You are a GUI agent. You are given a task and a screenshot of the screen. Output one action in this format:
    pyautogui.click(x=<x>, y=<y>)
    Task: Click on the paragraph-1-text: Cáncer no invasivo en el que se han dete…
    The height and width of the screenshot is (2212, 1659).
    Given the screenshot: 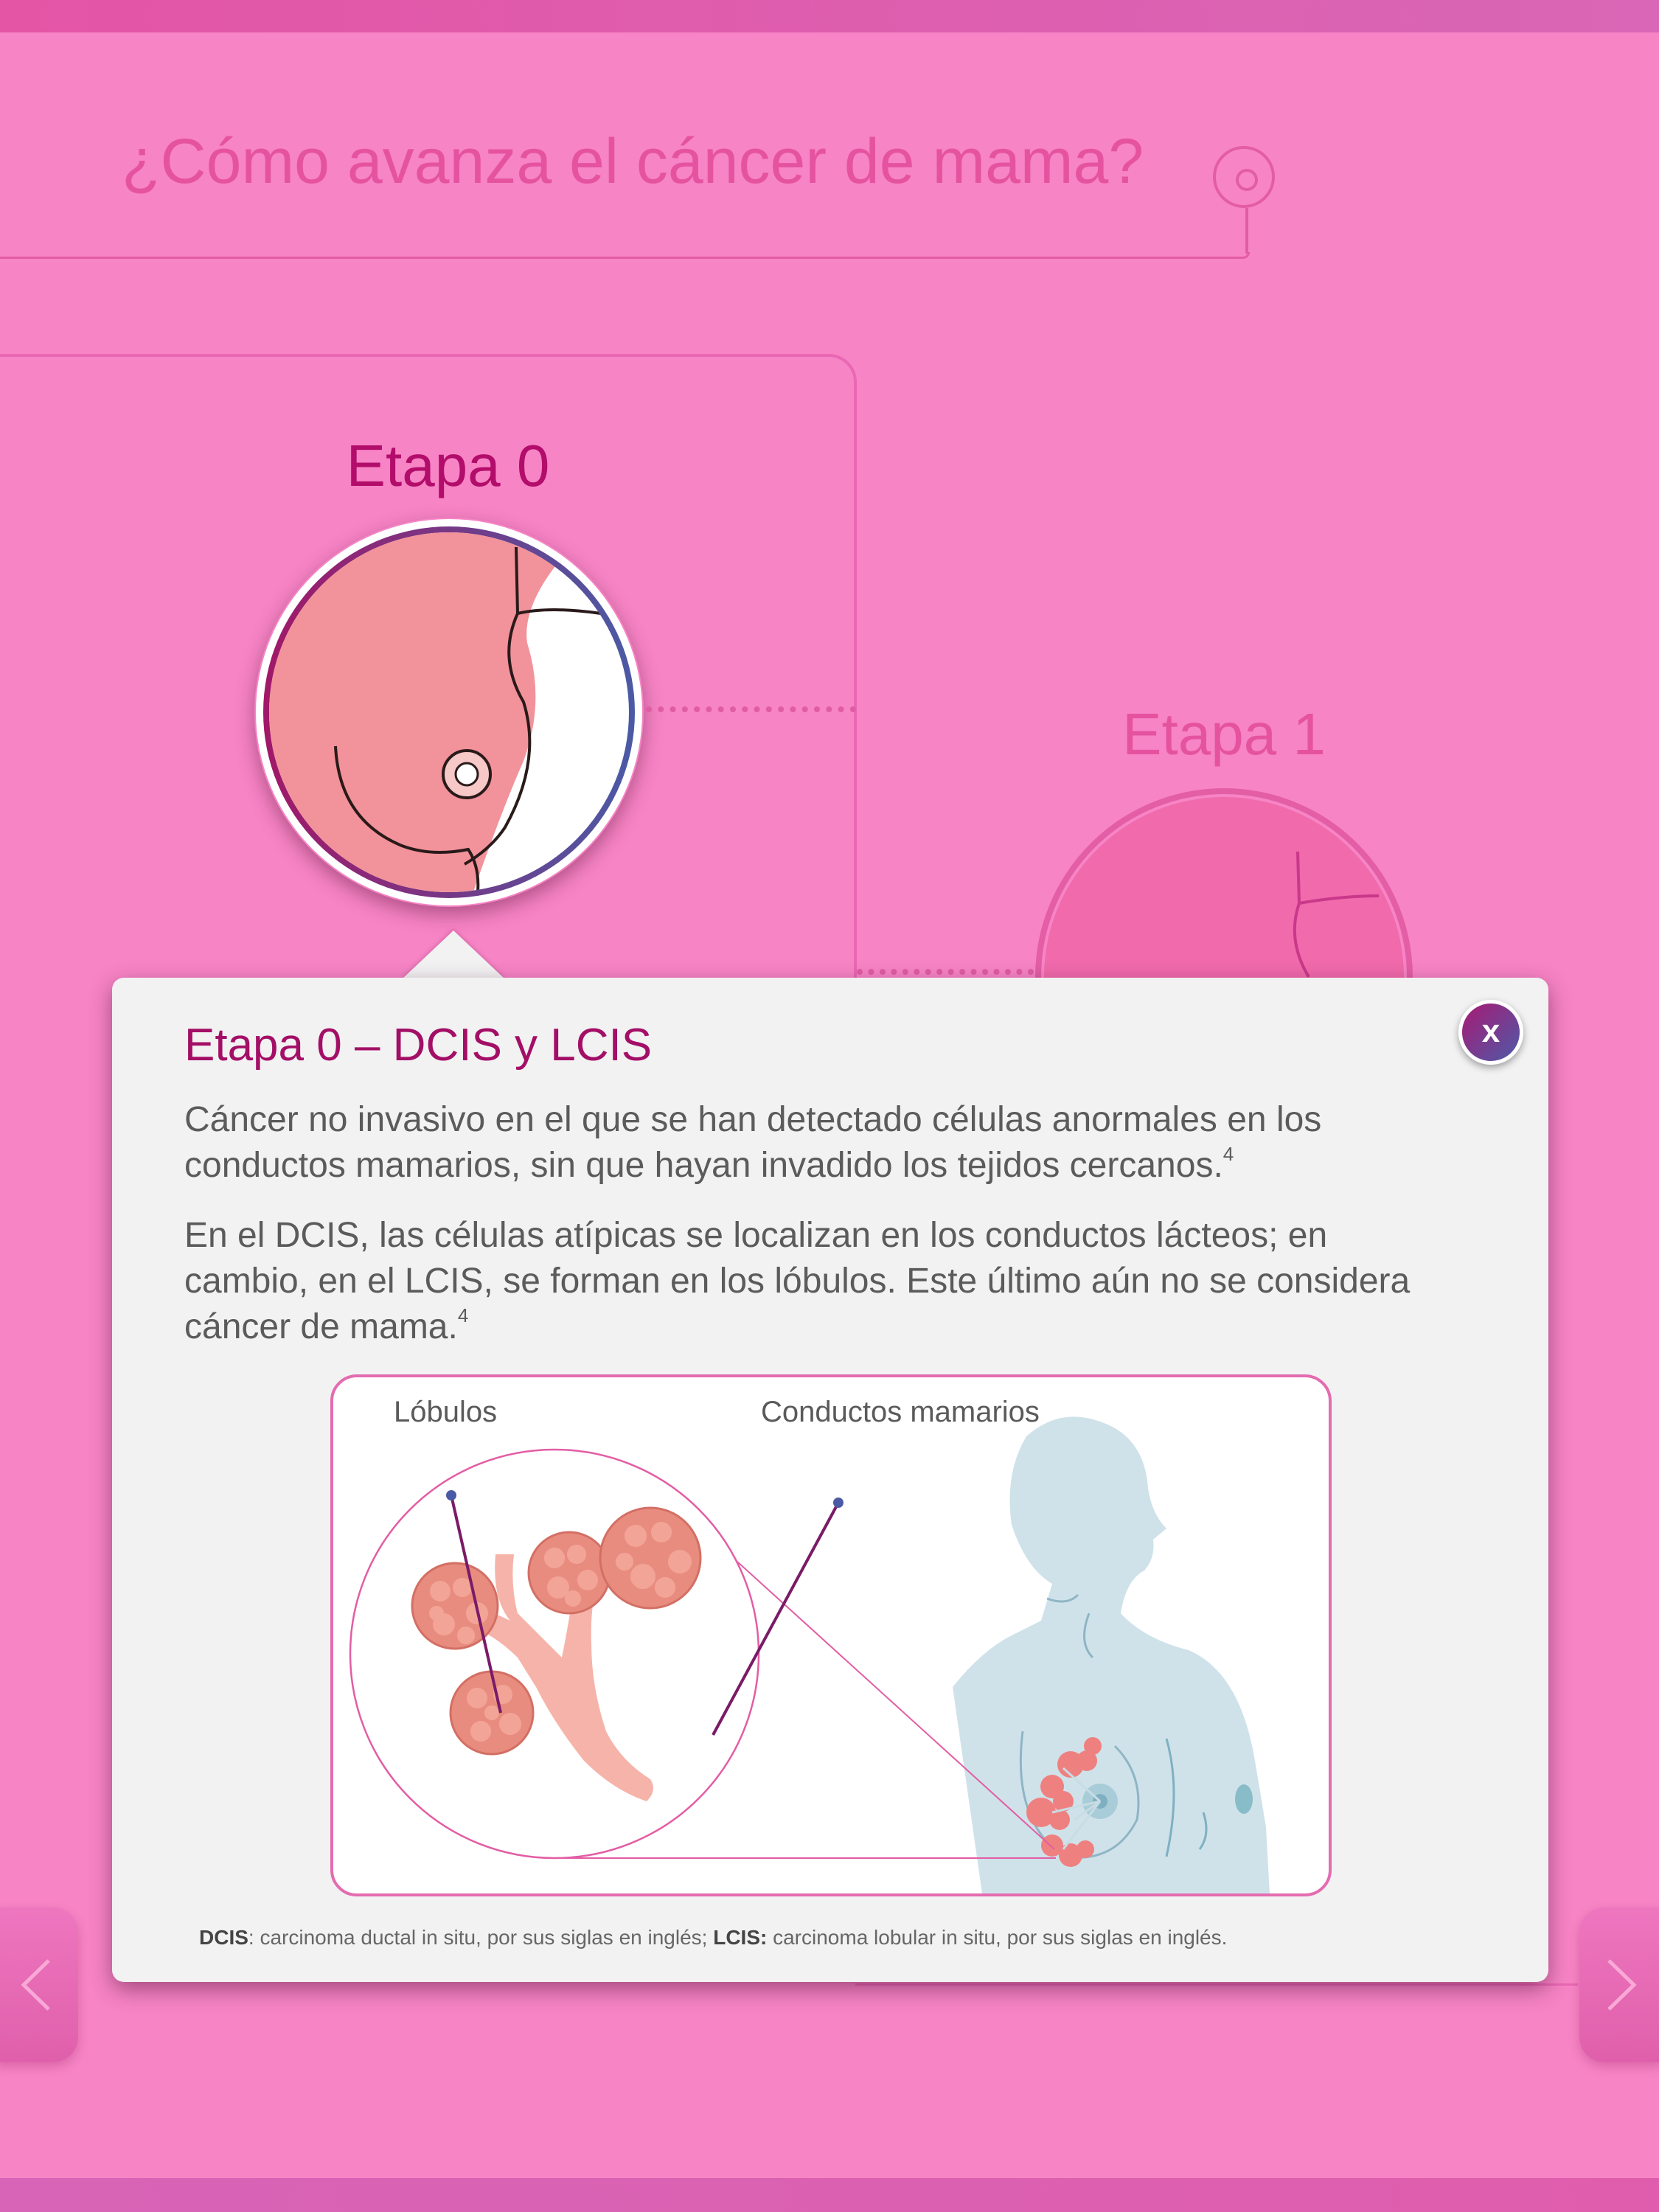 What is the action you would take?
    pyautogui.click(x=753, y=1142)
    